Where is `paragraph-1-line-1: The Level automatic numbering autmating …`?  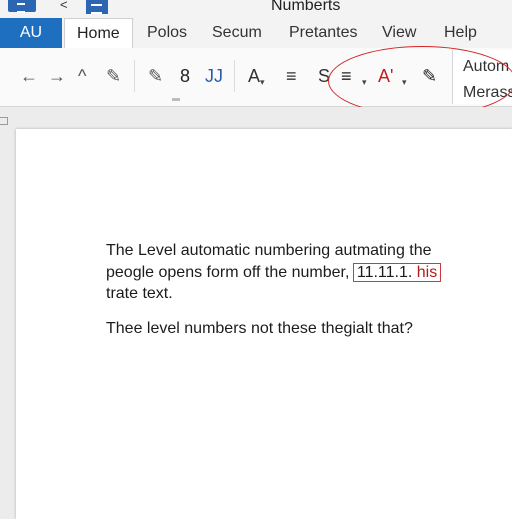 paragraph-1-line-1: The Level automatic numbering autmating … is located at coordinates (269, 250).